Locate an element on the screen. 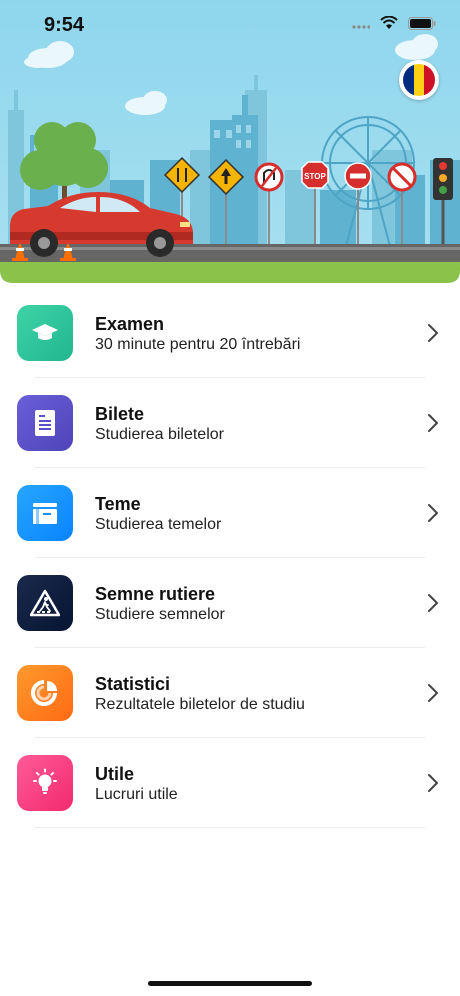  menu-item-subtitle: Lucruri utile is located at coordinates (136, 794).